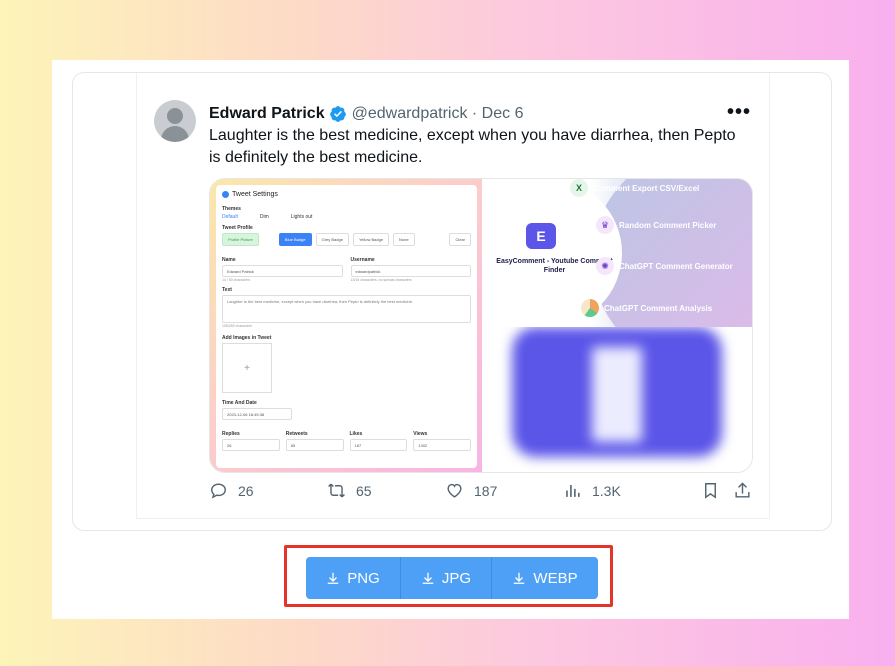 The image size is (895, 666). I want to click on feature-analysis: ChatGPT Comment Analysis, so click(646, 308).